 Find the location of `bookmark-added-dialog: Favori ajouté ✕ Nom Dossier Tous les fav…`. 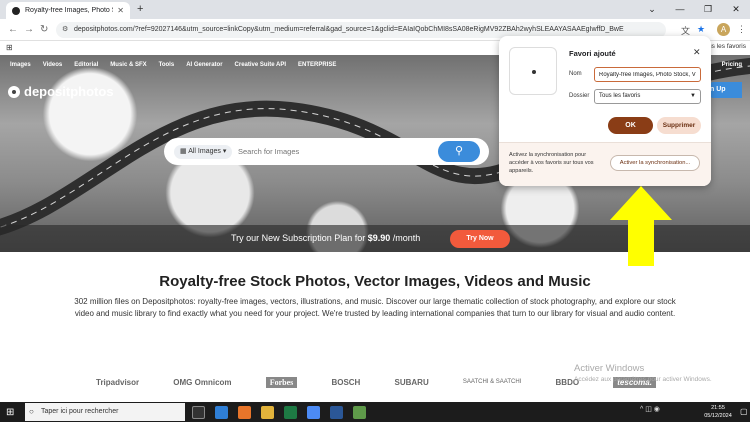

bookmark-added-dialog: Favori ajouté ✕ Nom Dossier Tous les fav… is located at coordinates (605, 111).